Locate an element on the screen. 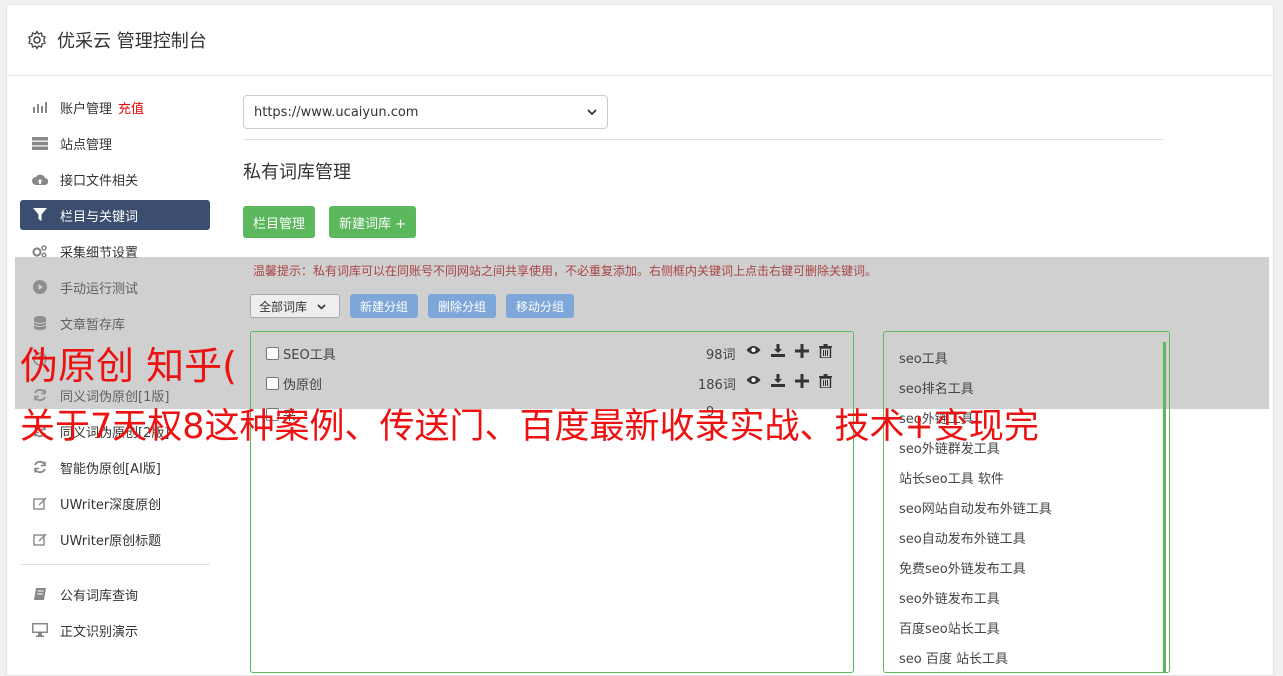 Image resolution: width=1283 pixels, height=676 pixels. book-icon is located at coordinates (40, 594).